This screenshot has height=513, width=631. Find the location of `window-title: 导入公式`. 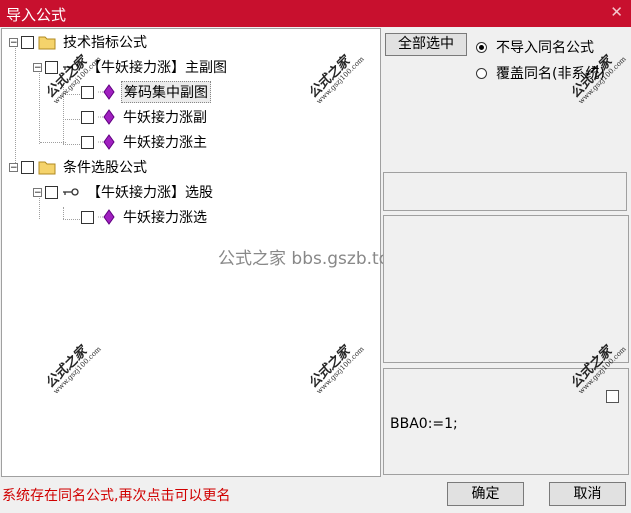

window-title: 导入公式 is located at coordinates (36, 15).